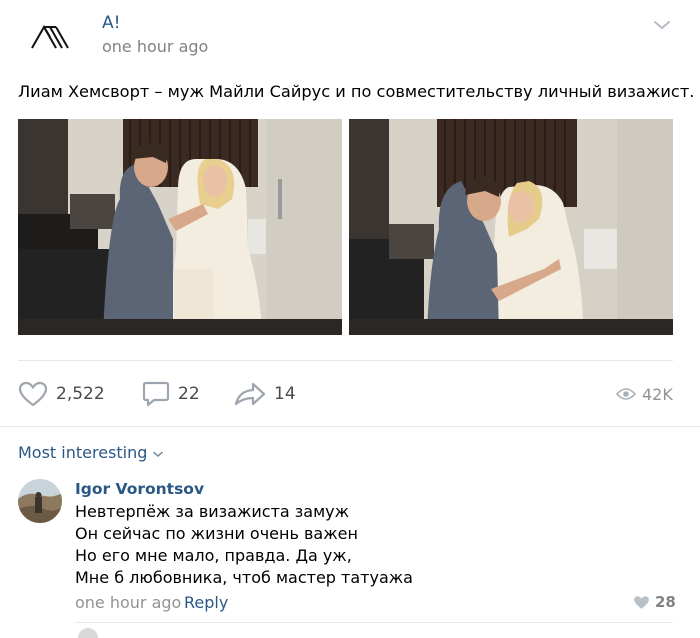  Describe the element at coordinates (213, 555) in the screenshot. I see `comment-text-line: Но его мне мало, правда. Да уж,` at that location.